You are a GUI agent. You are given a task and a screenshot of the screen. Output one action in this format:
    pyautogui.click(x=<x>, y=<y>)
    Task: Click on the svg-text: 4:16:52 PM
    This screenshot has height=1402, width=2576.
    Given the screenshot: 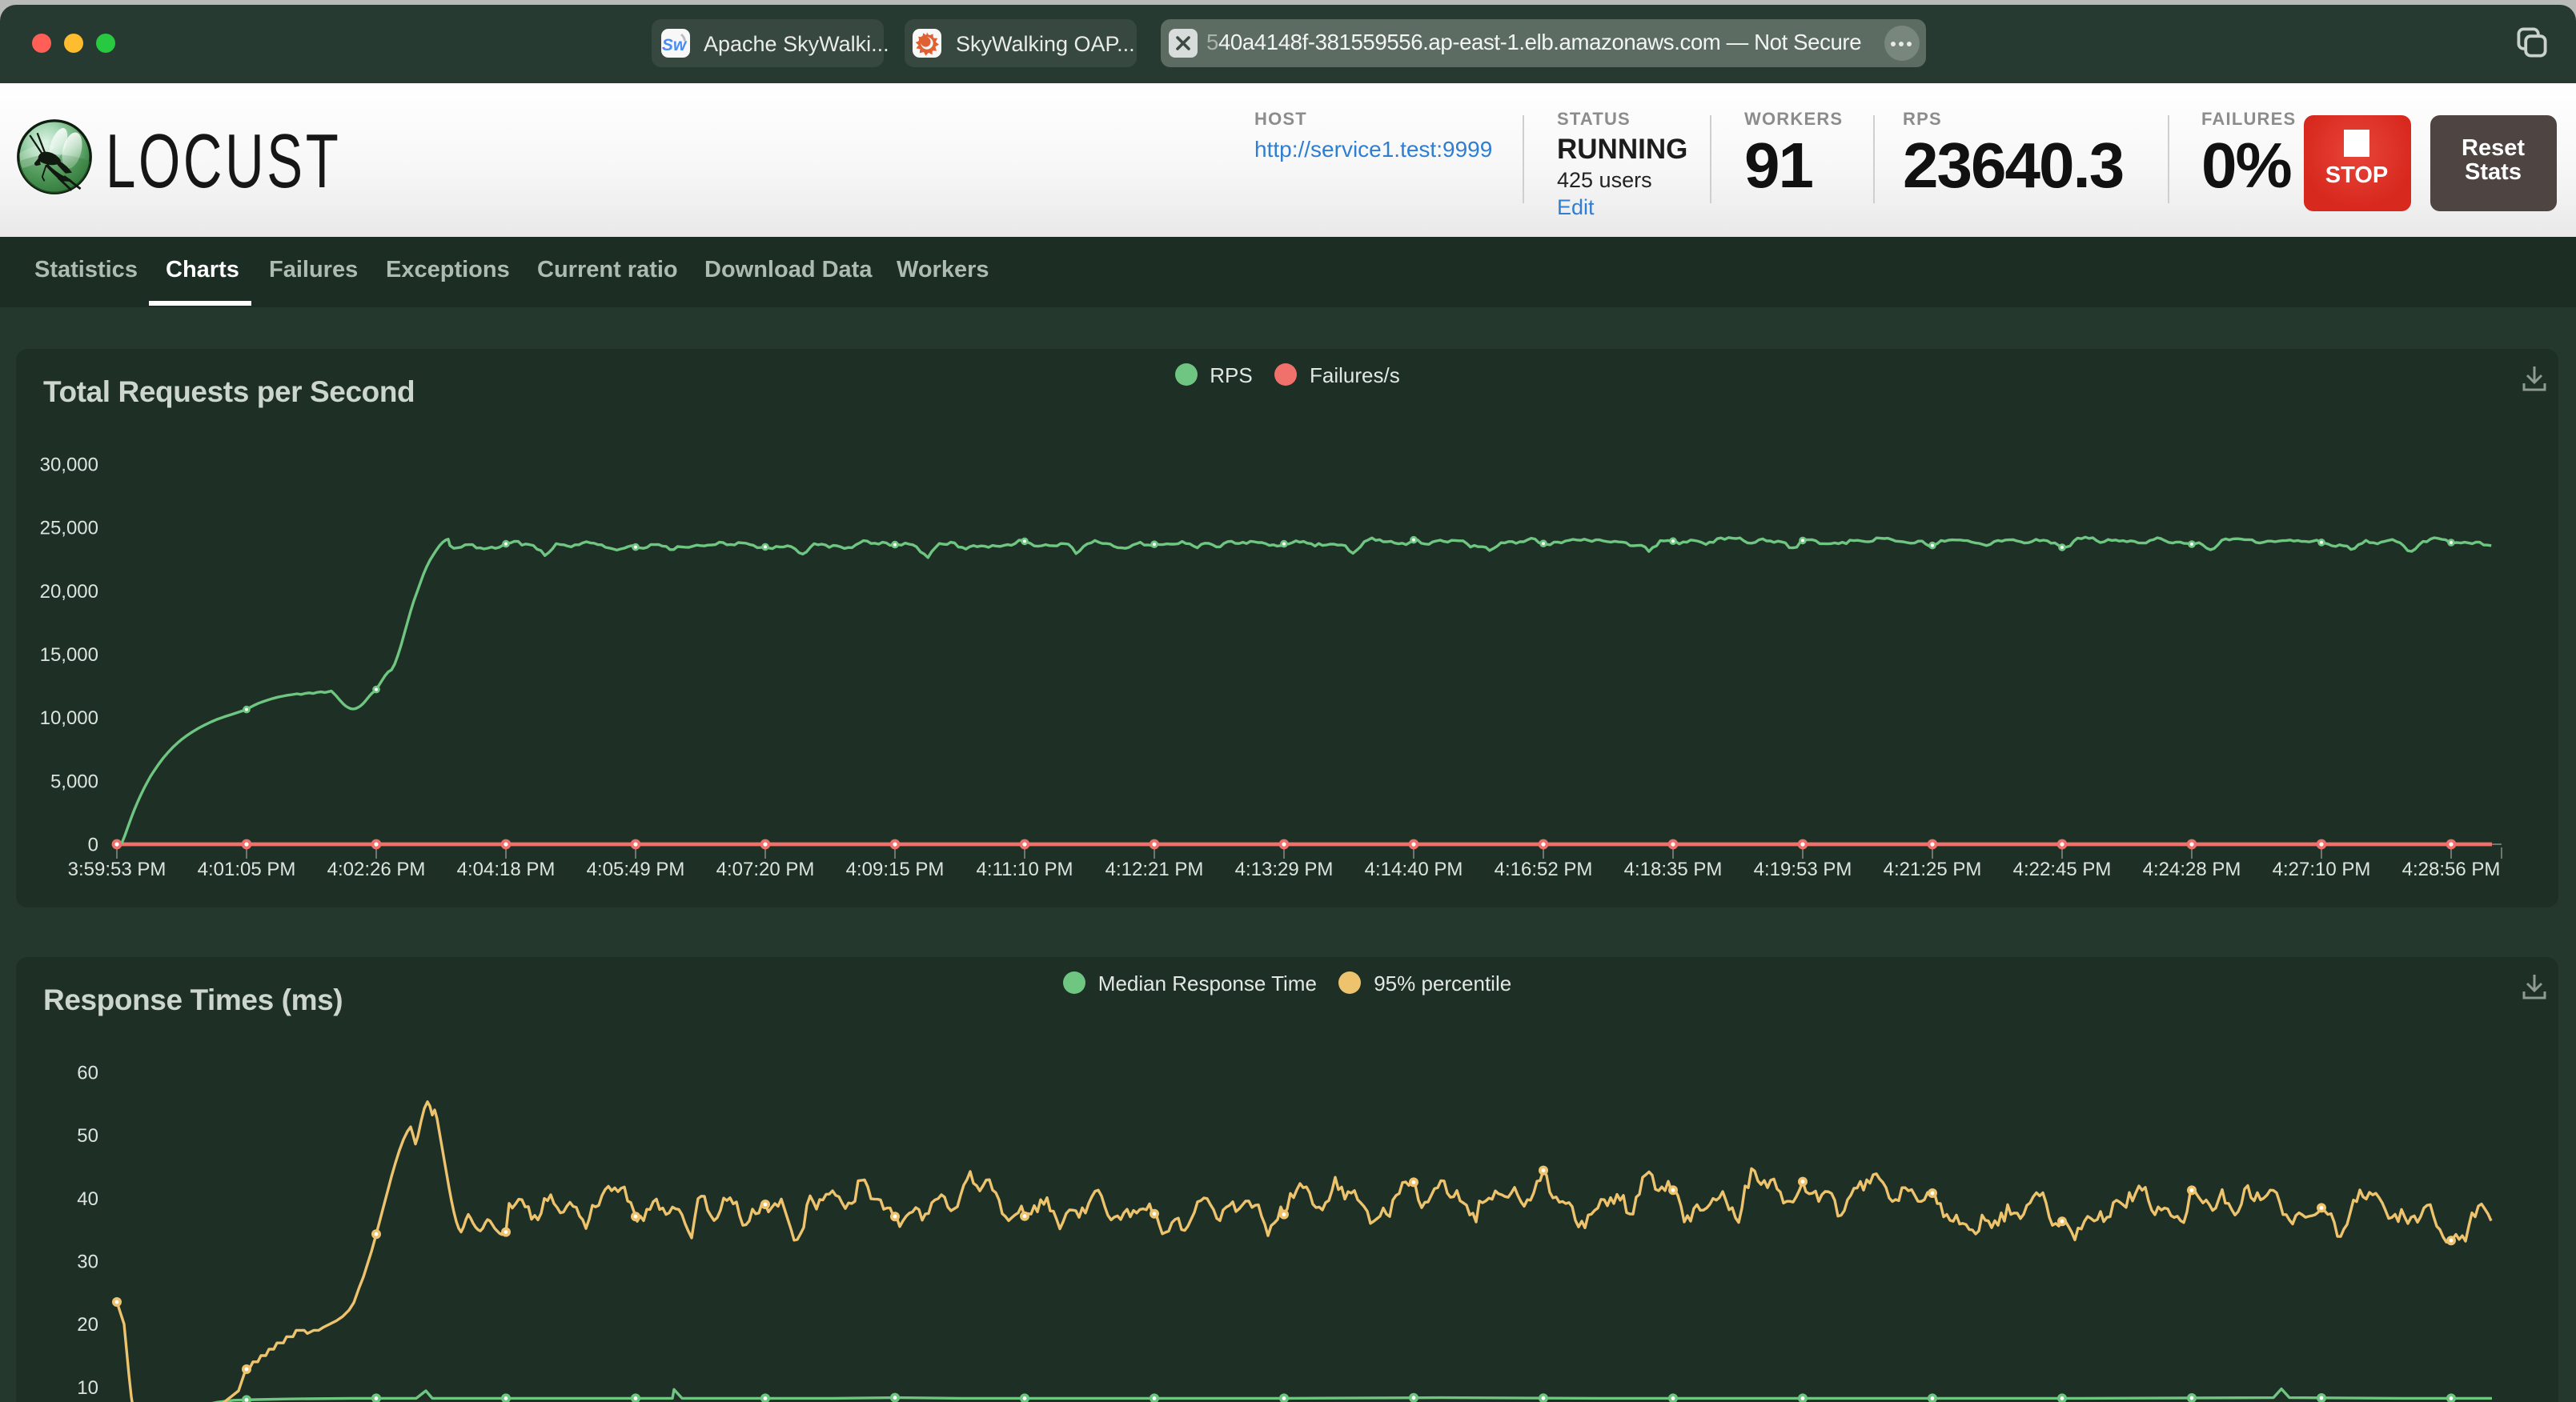 What is the action you would take?
    pyautogui.click(x=1544, y=870)
    